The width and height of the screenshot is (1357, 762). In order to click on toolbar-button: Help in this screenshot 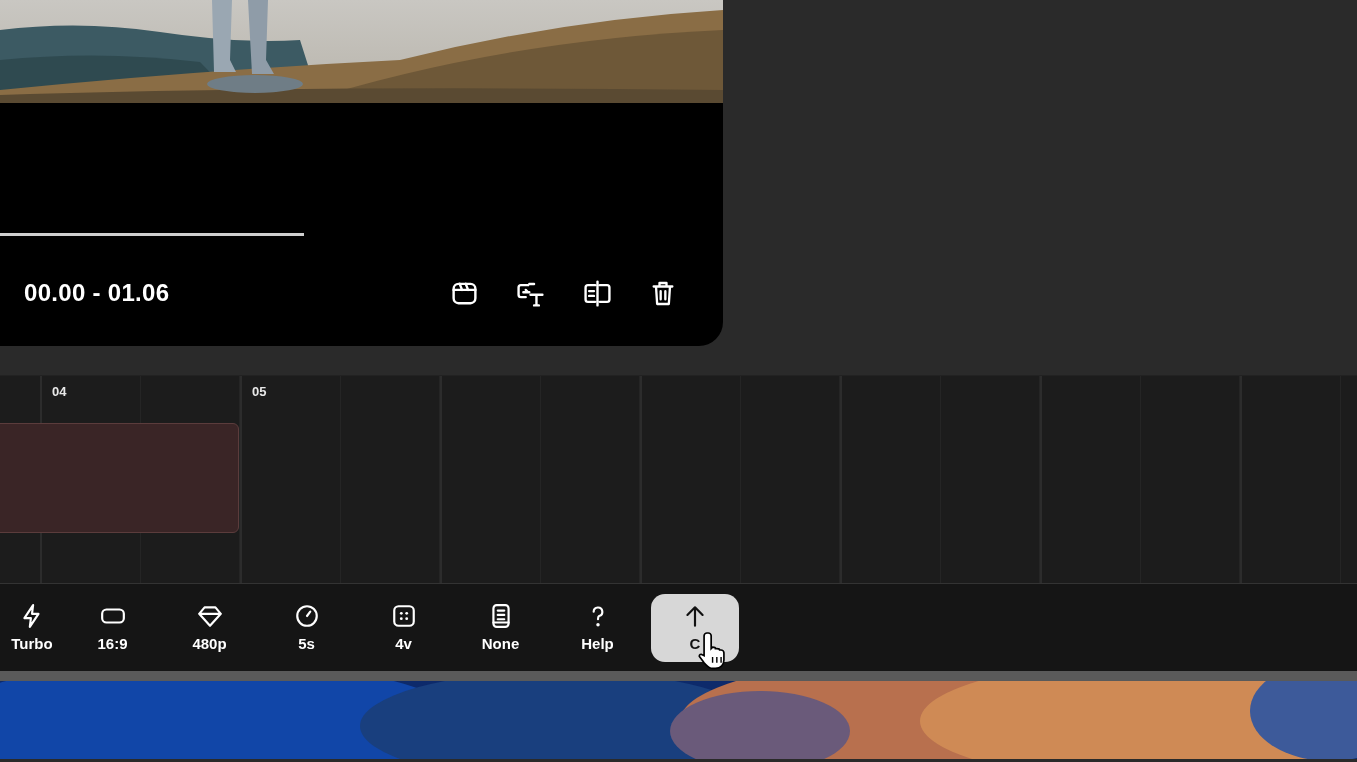, I will do `click(597, 627)`.